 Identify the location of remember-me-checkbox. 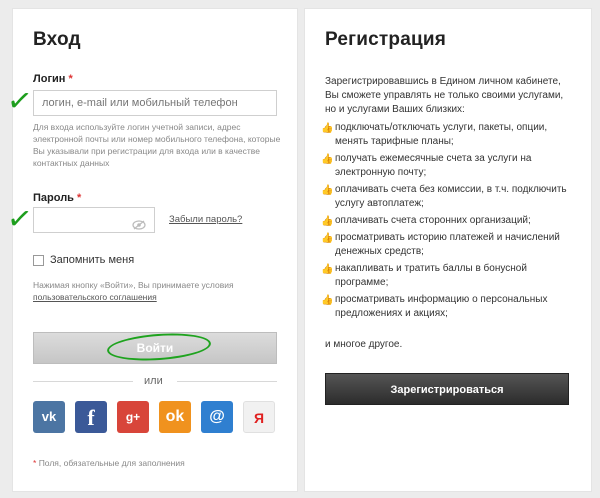
(38, 260).